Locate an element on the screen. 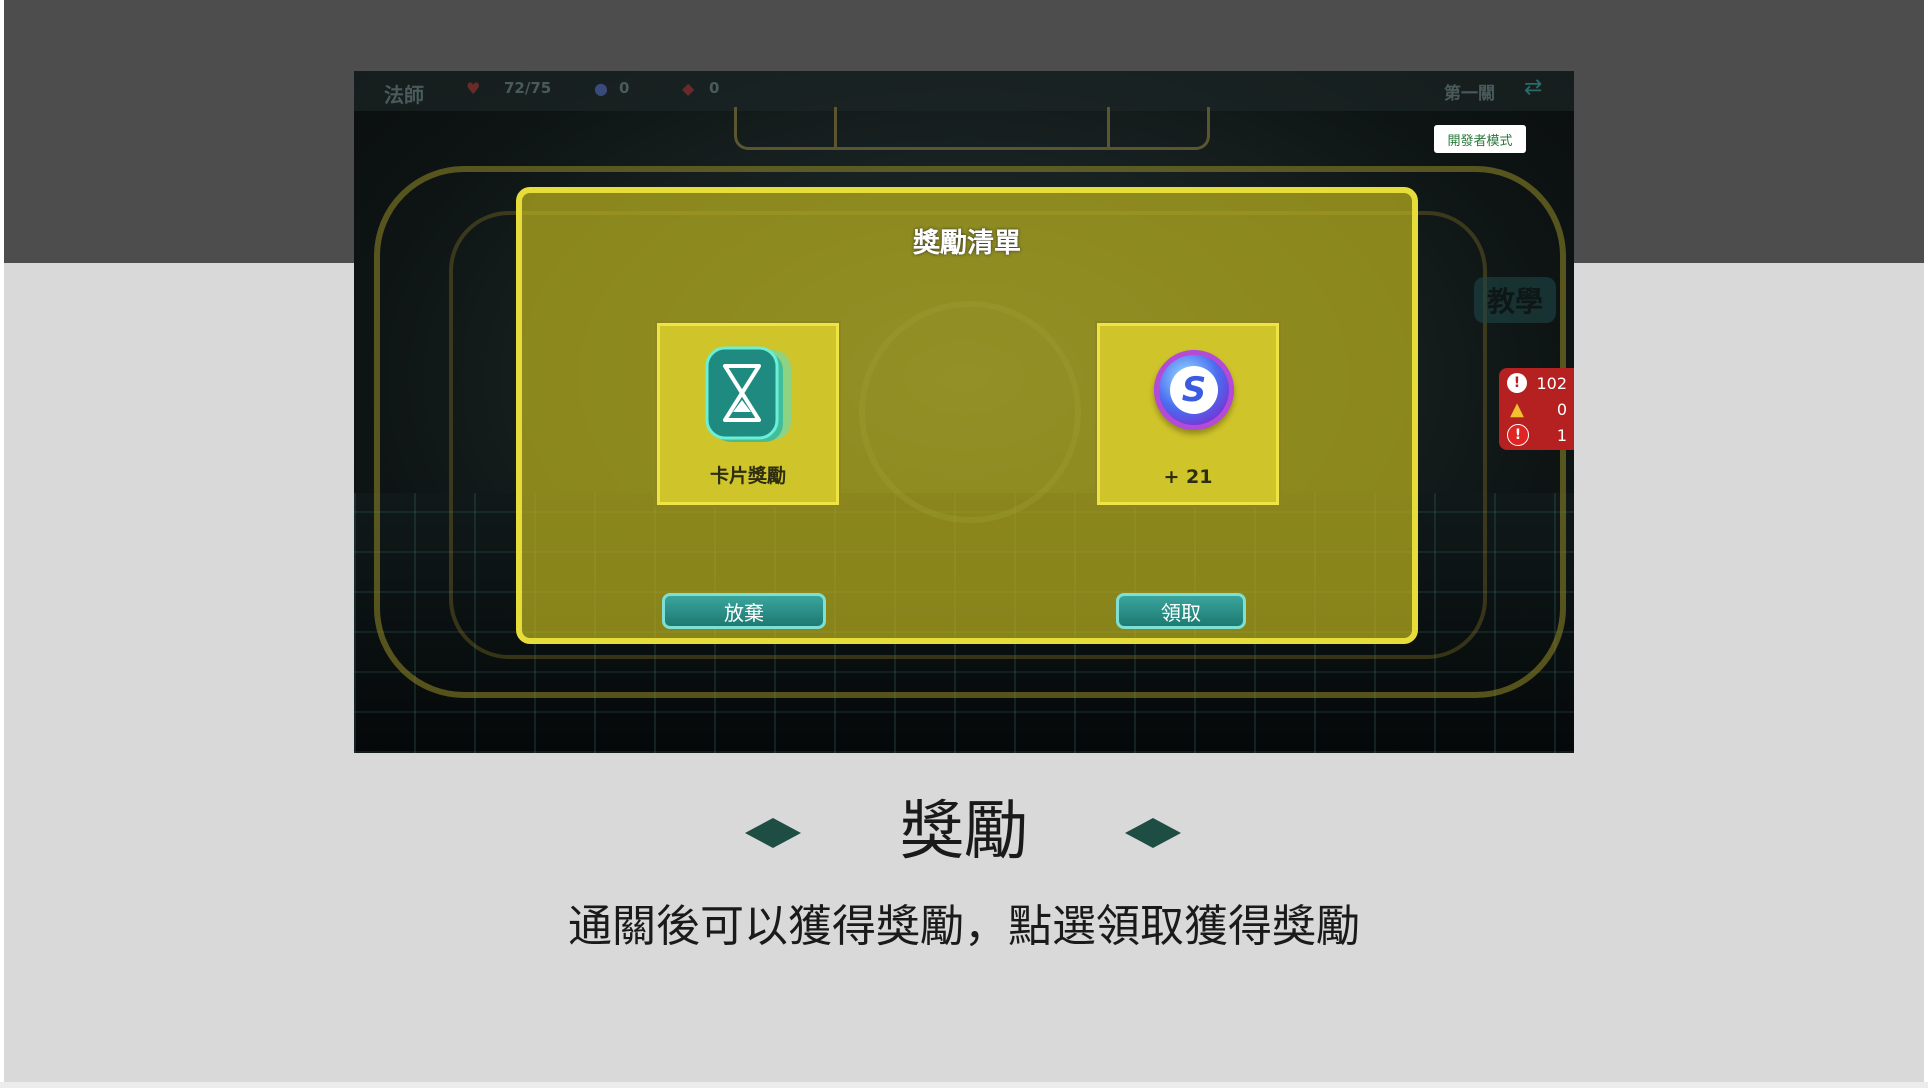  gem-icon: ◆ is located at coordinates (688, 88).